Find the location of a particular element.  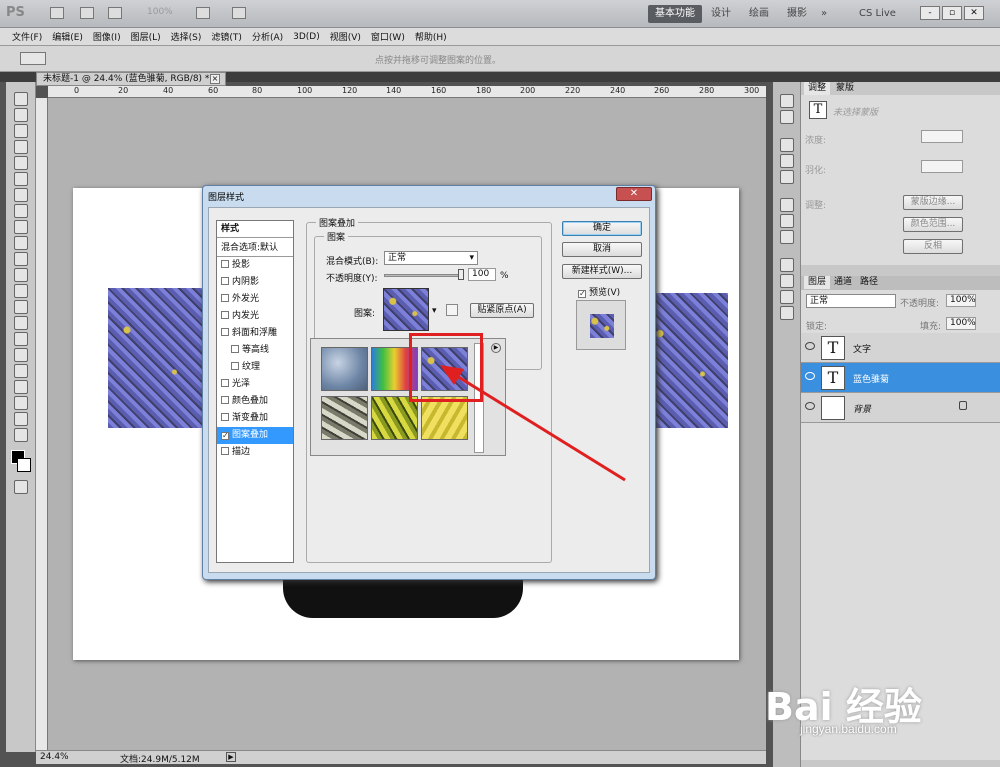

layer-row: 背景 is located at coordinates (900, 408).